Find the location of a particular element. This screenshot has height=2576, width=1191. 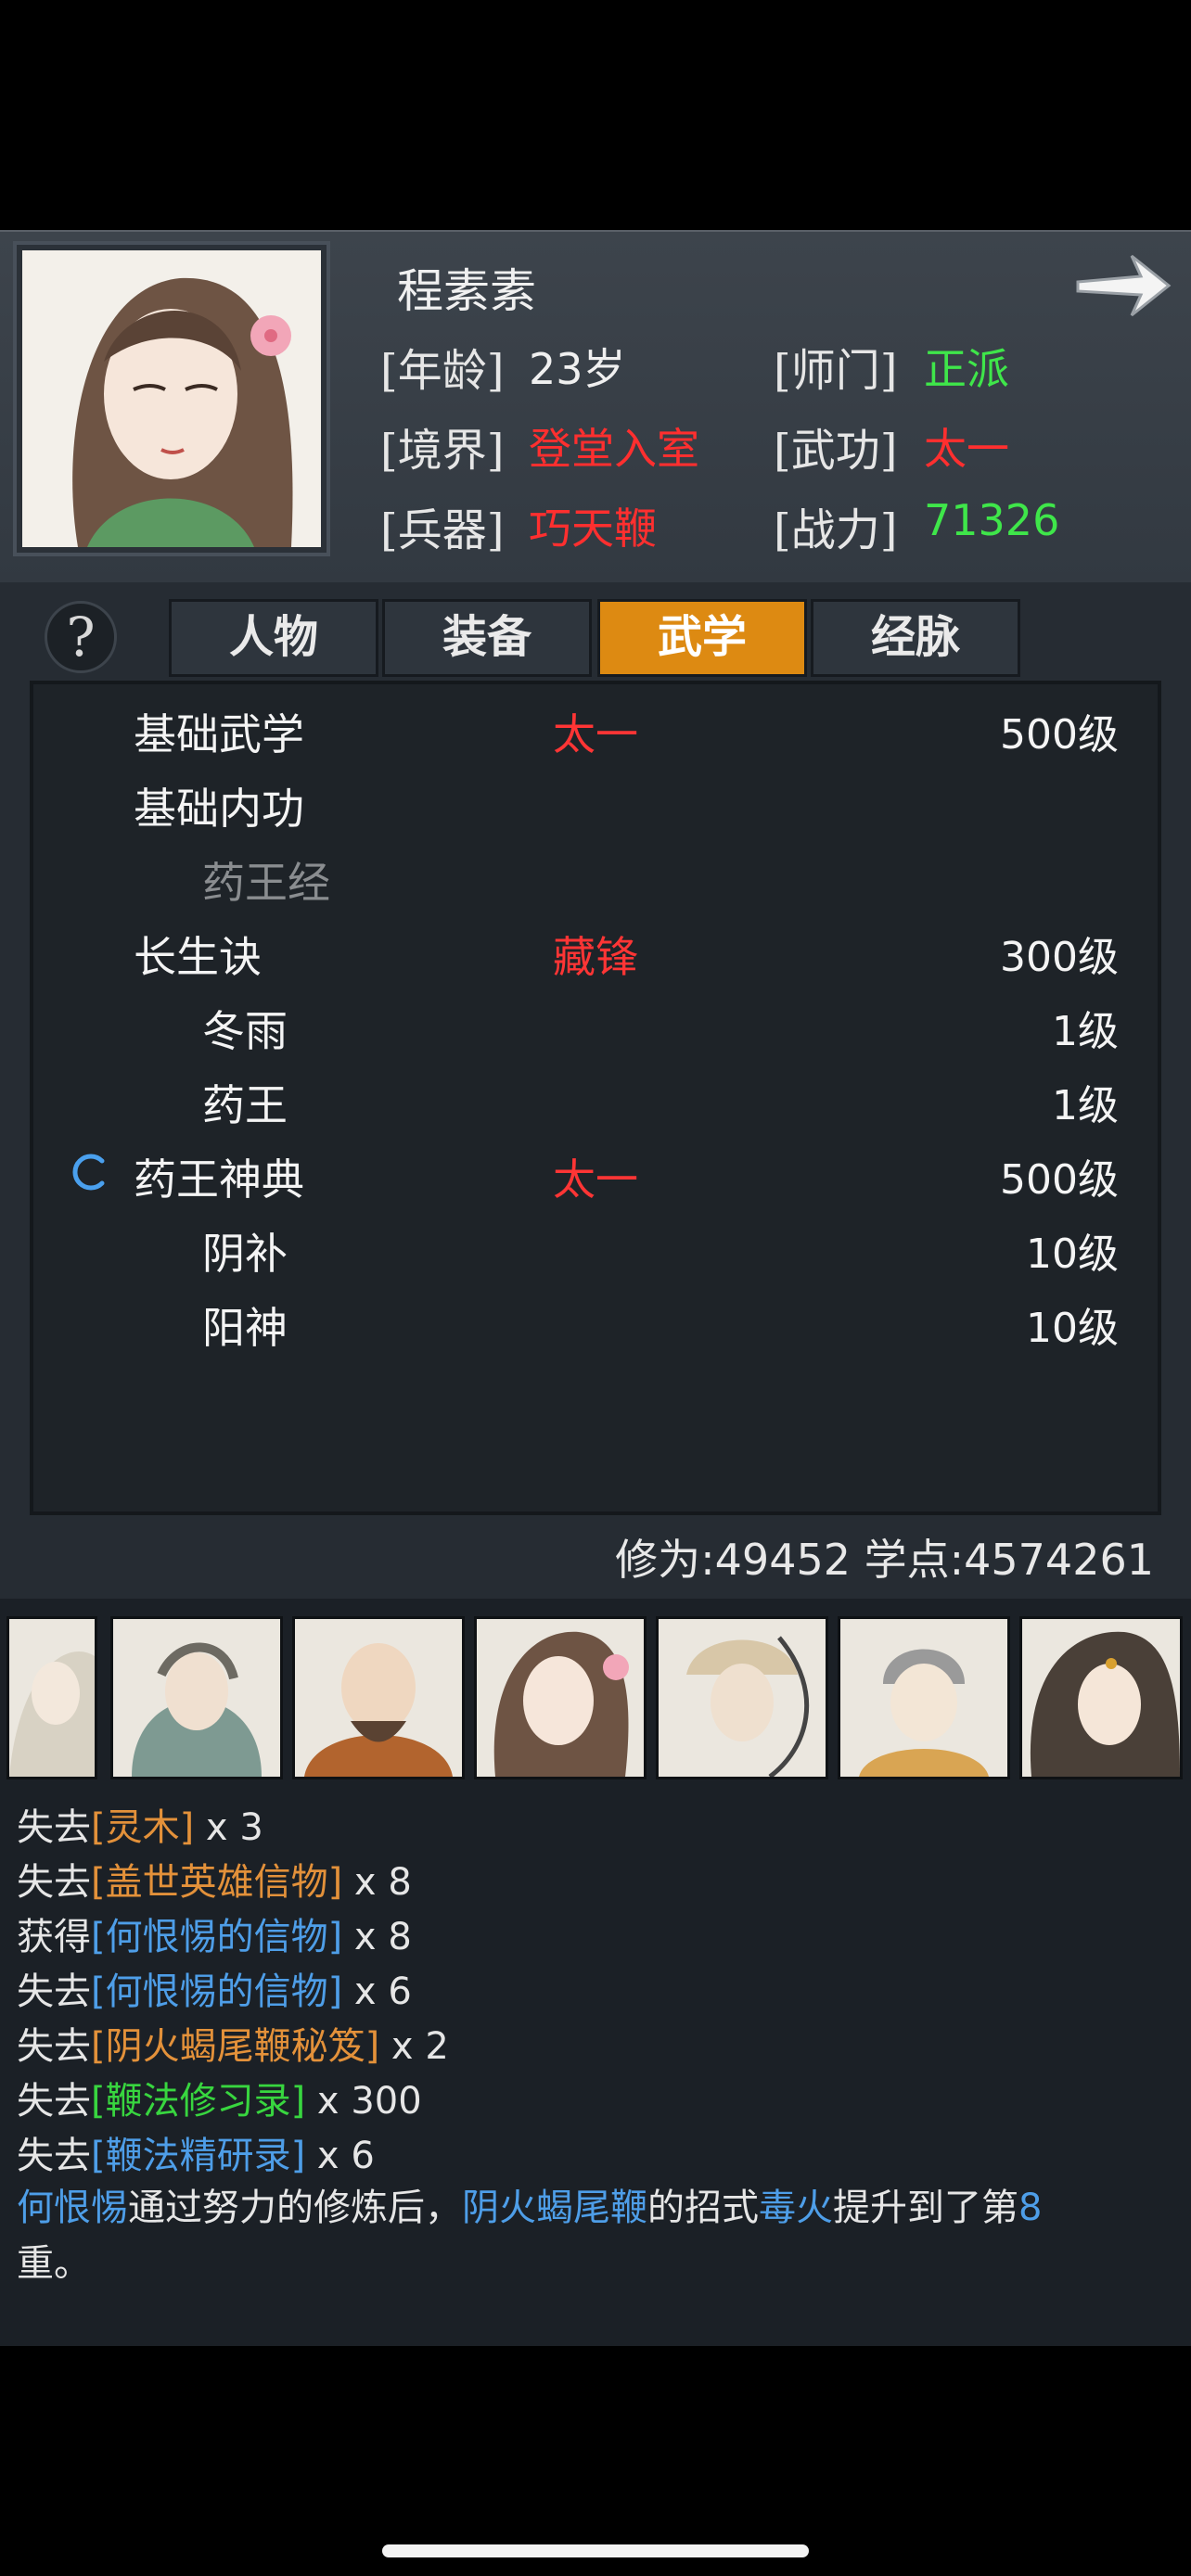

weapon-value: 巧天鞭 is located at coordinates (593, 529).